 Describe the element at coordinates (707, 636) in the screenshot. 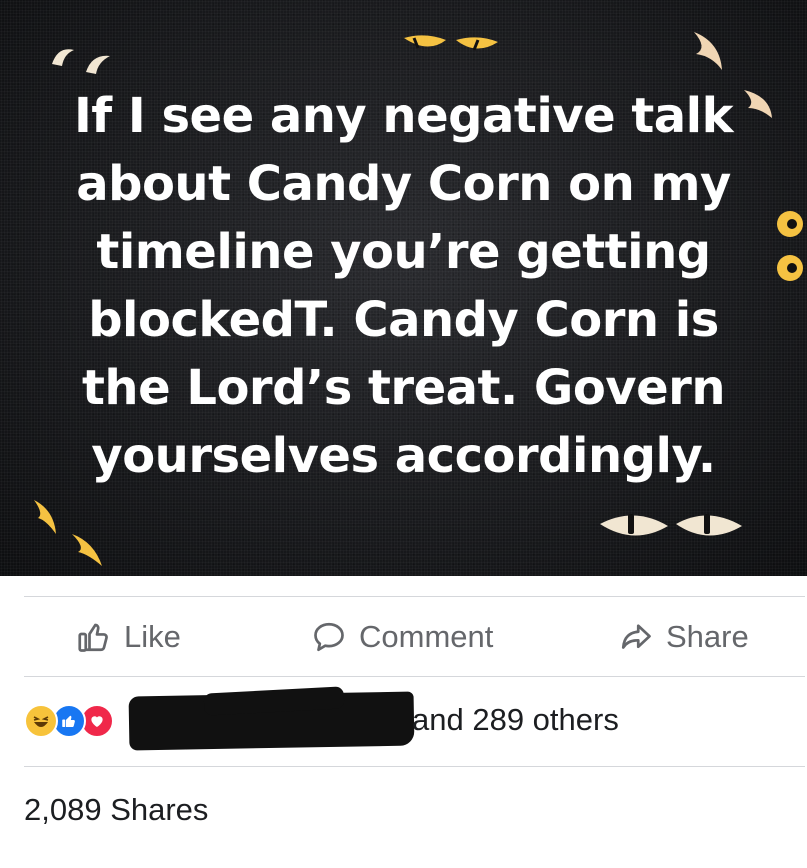

I see `share-label: Share` at that location.